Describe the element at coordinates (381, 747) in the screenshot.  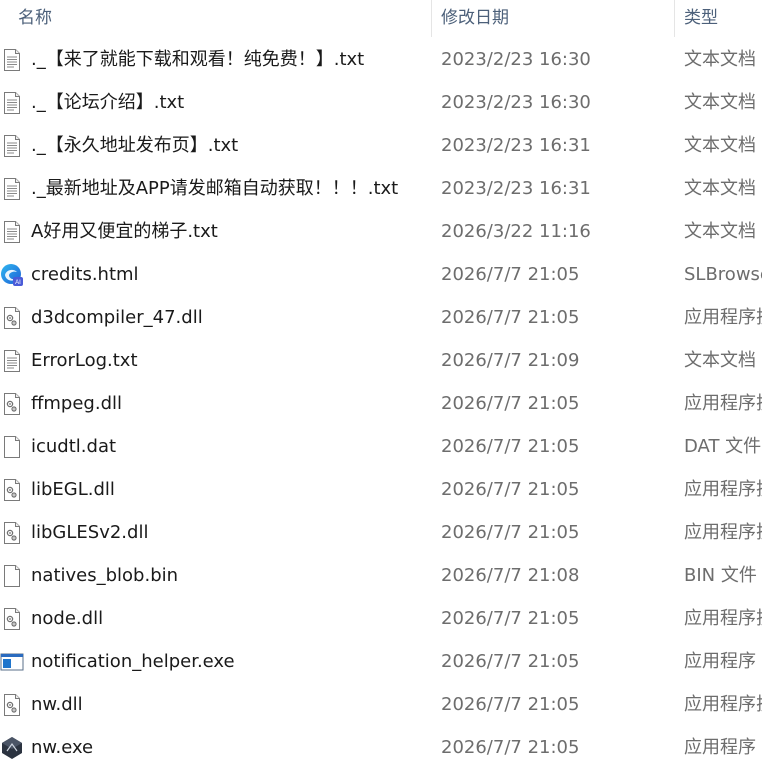
I see `file-row: nw.exe 2026/7/7 21:05 应用程序` at that location.